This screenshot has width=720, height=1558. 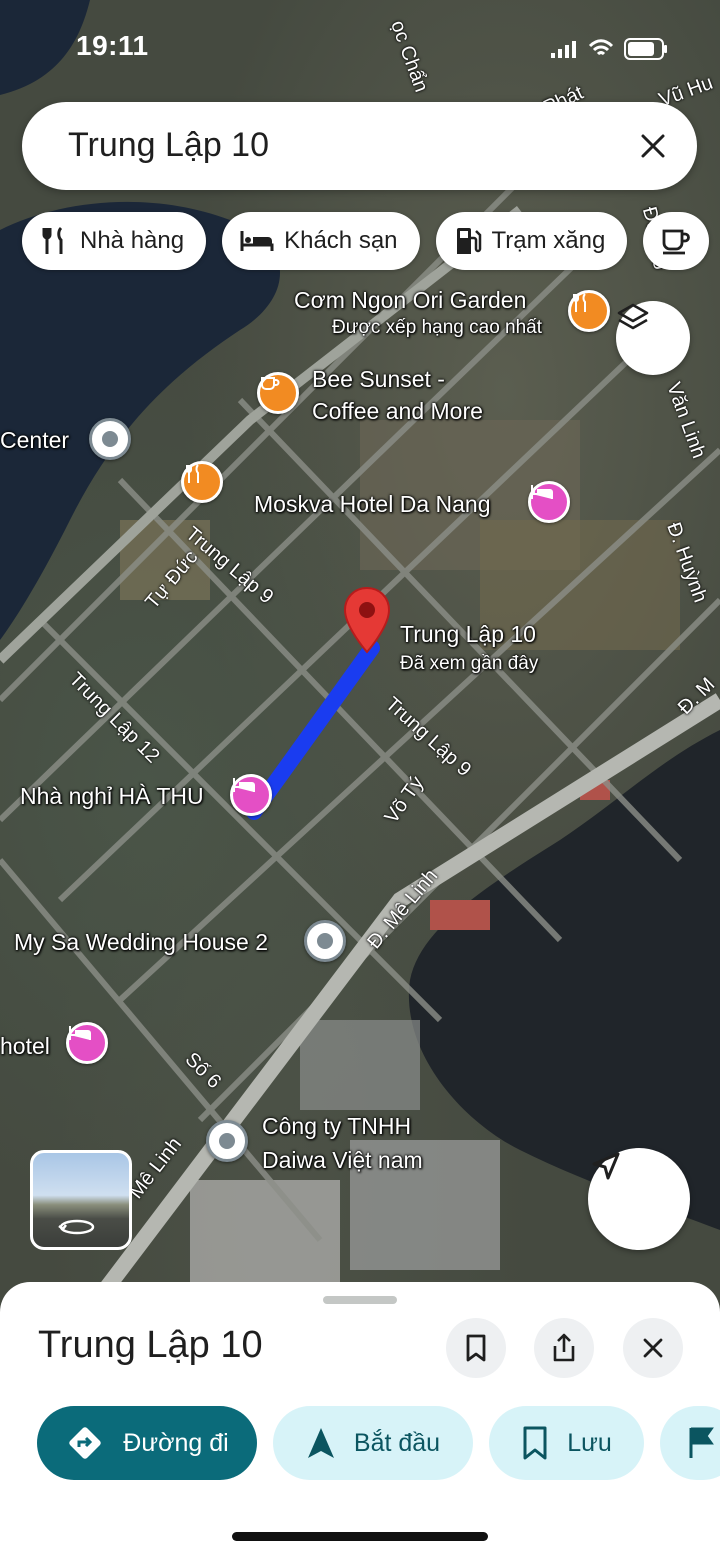 I want to click on coffee-icon, so click(x=676, y=242).